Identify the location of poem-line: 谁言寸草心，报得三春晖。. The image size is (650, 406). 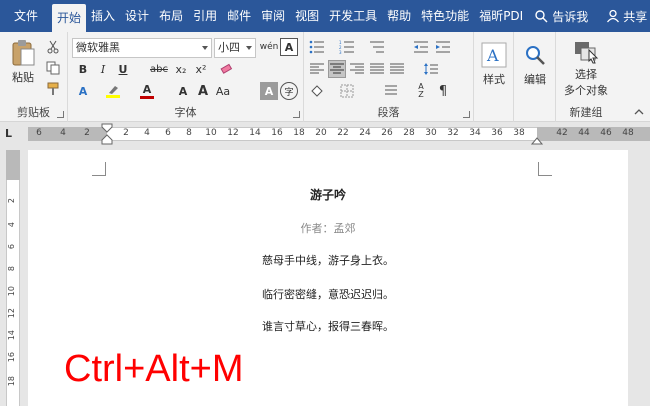
(328, 326).